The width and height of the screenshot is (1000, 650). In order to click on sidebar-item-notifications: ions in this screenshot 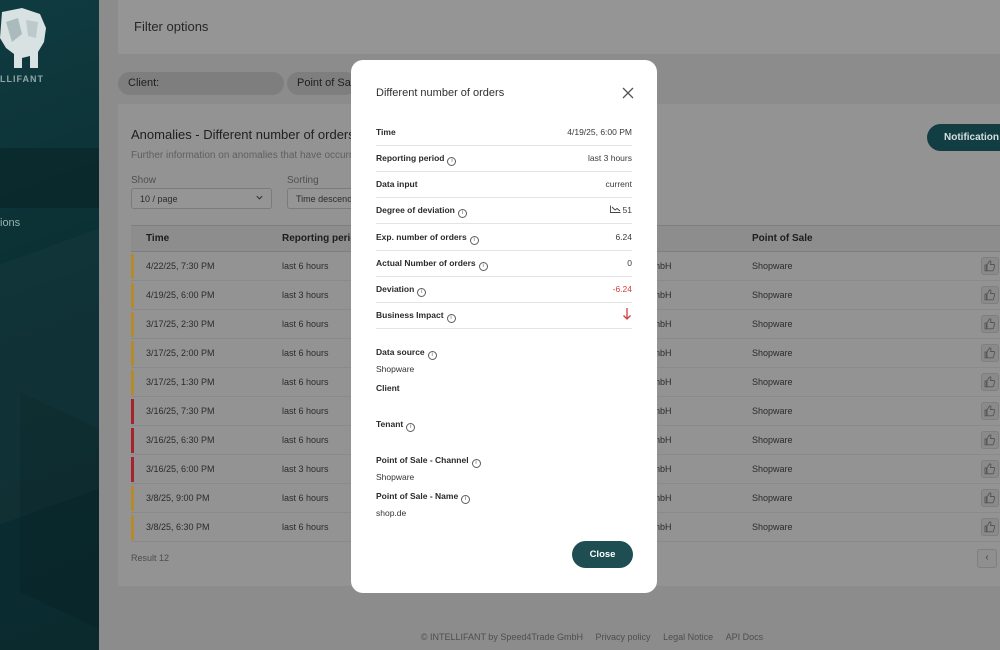, I will do `click(10, 223)`.